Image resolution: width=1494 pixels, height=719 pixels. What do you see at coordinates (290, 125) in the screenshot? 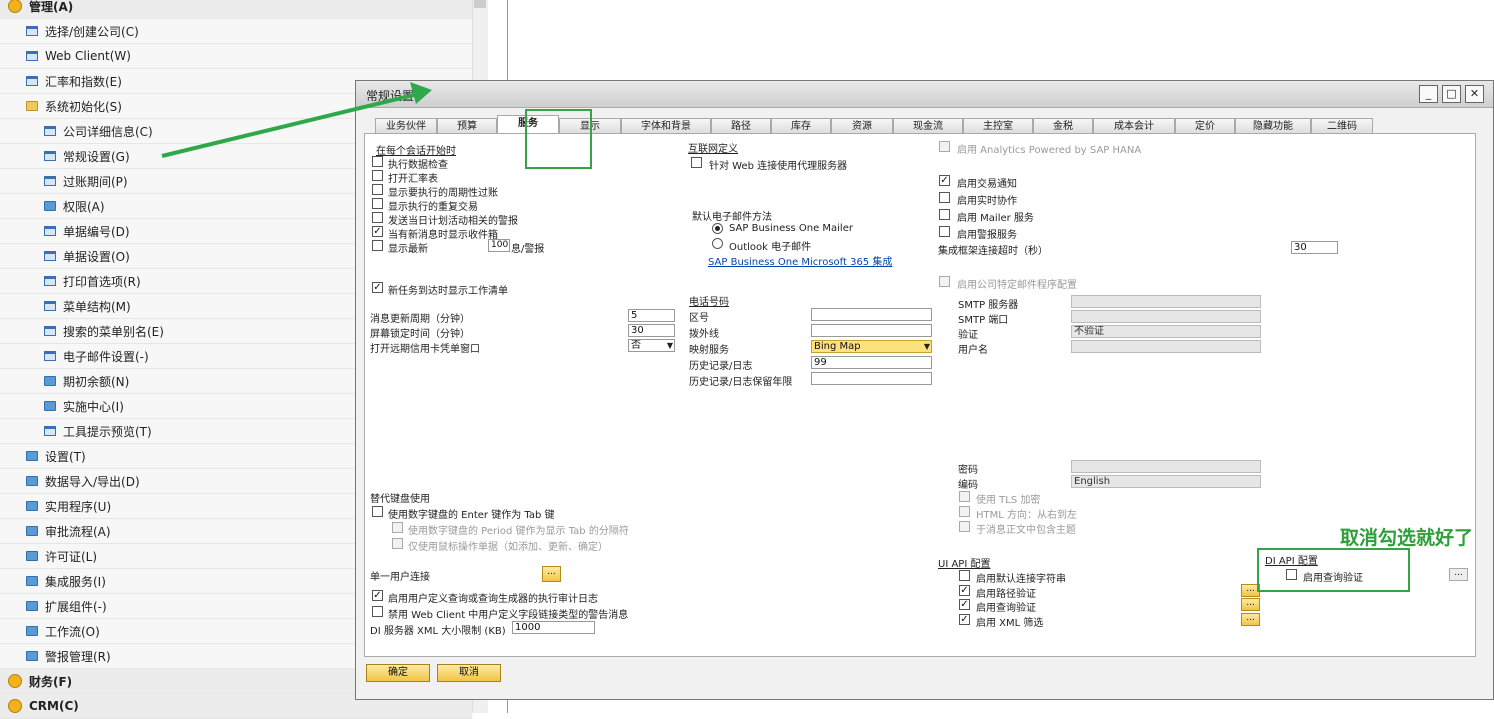
I see `arrow-line` at bounding box center [290, 125].